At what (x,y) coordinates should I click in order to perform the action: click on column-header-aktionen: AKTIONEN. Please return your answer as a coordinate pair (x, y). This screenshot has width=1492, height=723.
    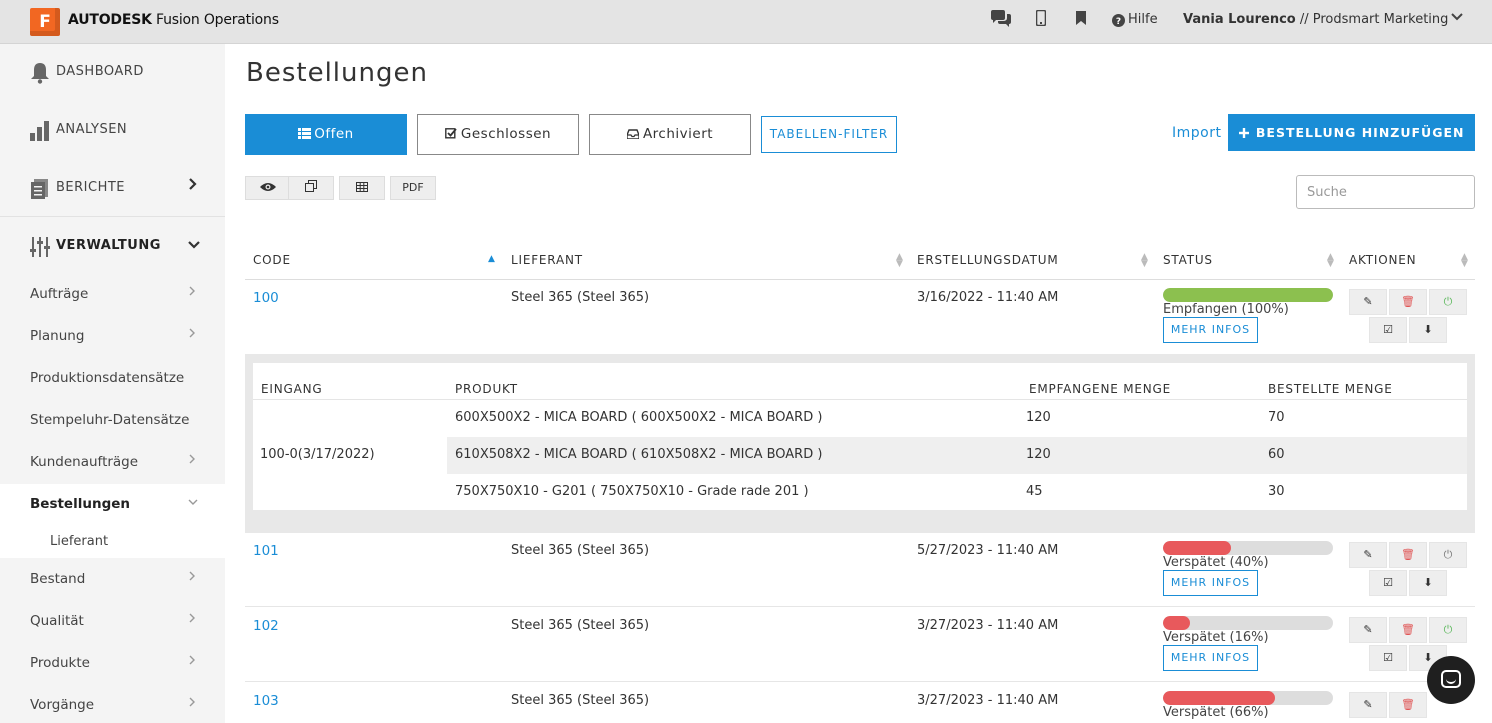
    Looking at the image, I should click on (1383, 260).